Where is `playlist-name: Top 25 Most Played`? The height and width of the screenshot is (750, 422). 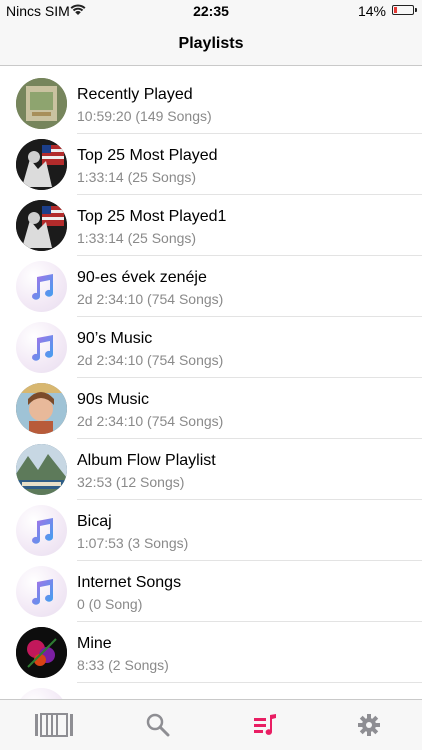
playlist-name: Top 25 Most Played is located at coordinates (147, 155).